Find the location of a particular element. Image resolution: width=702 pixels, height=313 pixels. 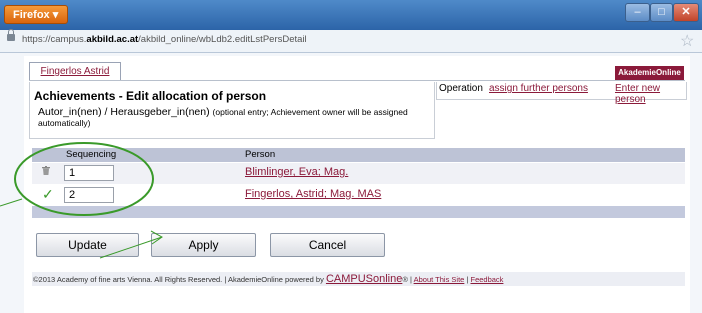

table-footer-bar is located at coordinates (358, 212).